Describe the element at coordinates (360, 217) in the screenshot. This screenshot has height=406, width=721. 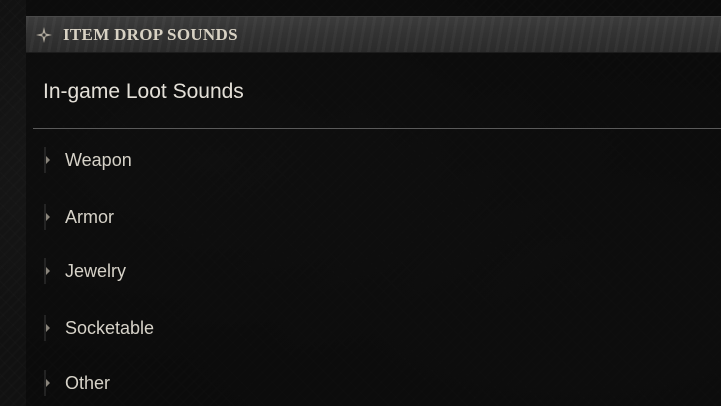
I see `category-item-armor: Armor` at that location.